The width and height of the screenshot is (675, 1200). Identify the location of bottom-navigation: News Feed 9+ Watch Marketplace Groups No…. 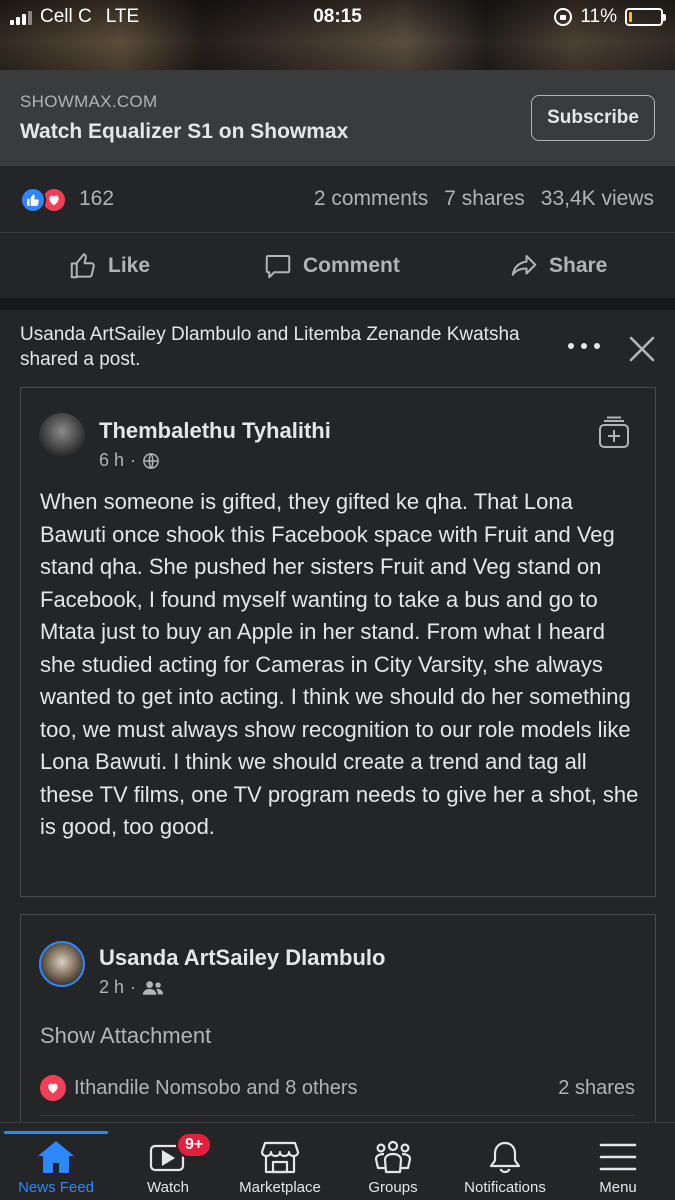
(337, 1161).